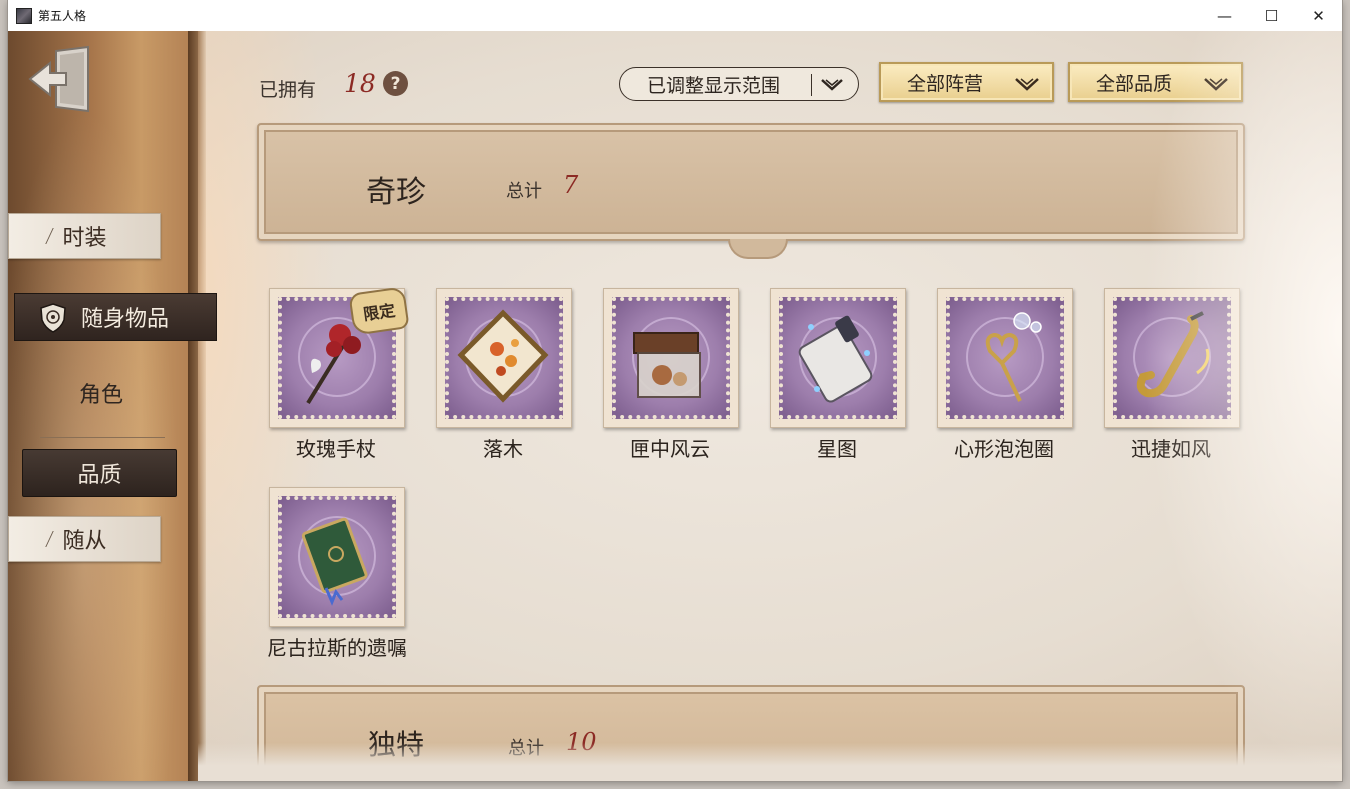 This screenshot has height=789, width=1350. Describe the element at coordinates (714, 85) in the screenshot. I see `display-range-label: 已调整显示范围` at that location.